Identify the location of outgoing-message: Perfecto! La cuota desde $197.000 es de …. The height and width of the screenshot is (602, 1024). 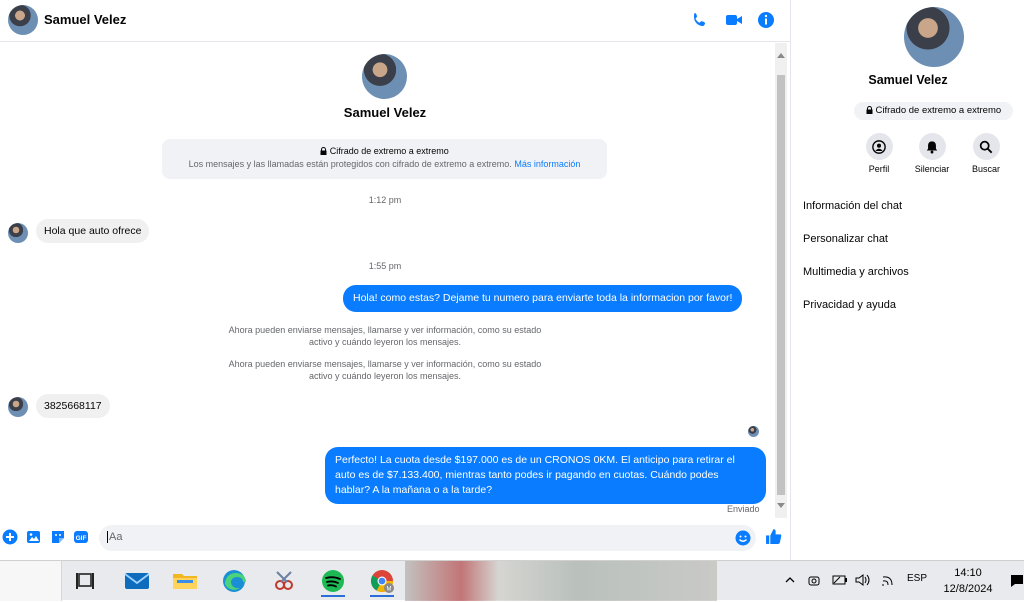
(545, 475).